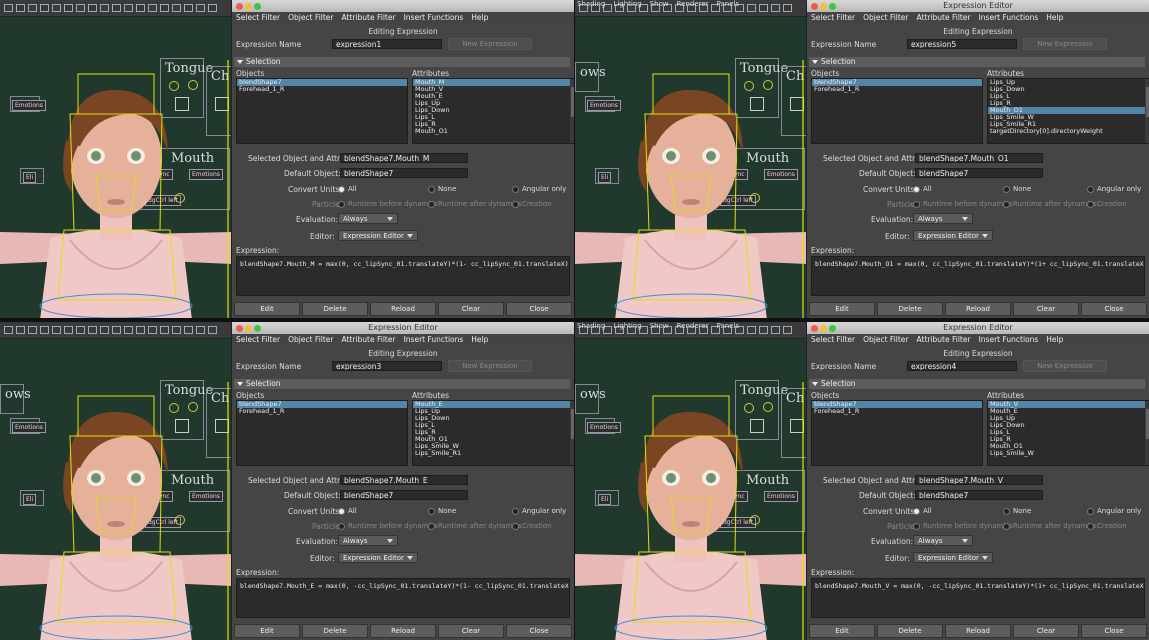 Image resolution: width=1149 pixels, height=640 pixels. What do you see at coordinates (823, 328) in the screenshot?
I see `minimize-window-icon` at bounding box center [823, 328].